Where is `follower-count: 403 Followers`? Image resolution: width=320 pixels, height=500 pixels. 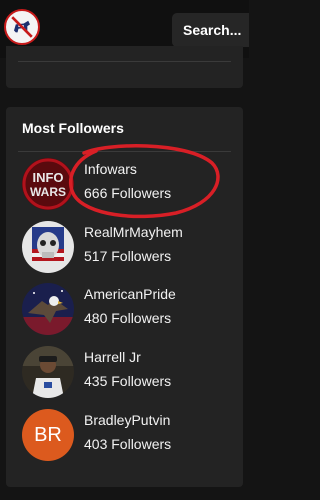 follower-count: 403 Followers is located at coordinates (128, 444).